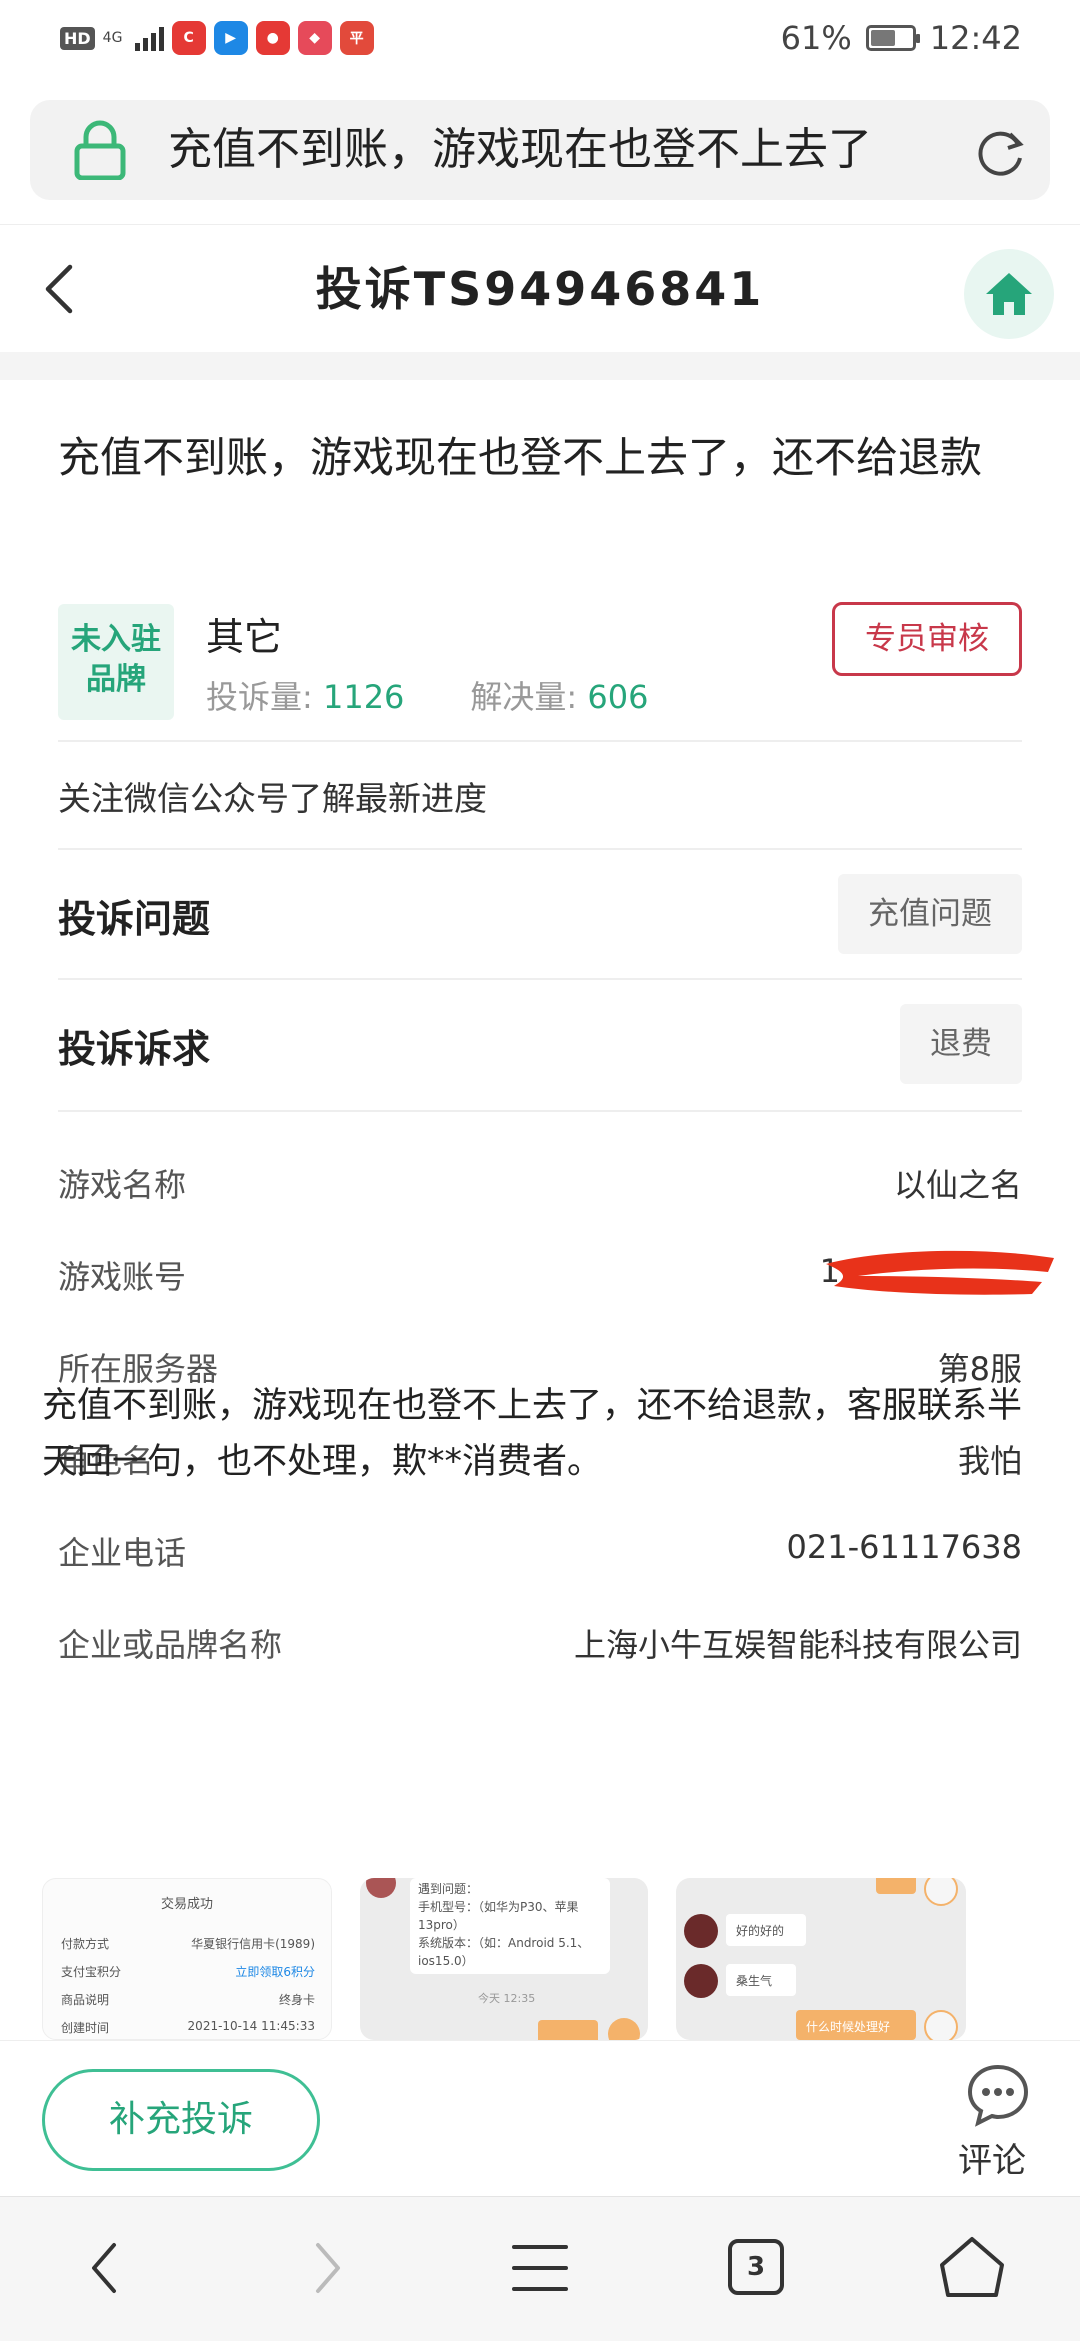 Image resolution: width=1080 pixels, height=2341 pixels. Describe the element at coordinates (754, 1981) in the screenshot. I see `thumb-text: 桑生气` at that location.